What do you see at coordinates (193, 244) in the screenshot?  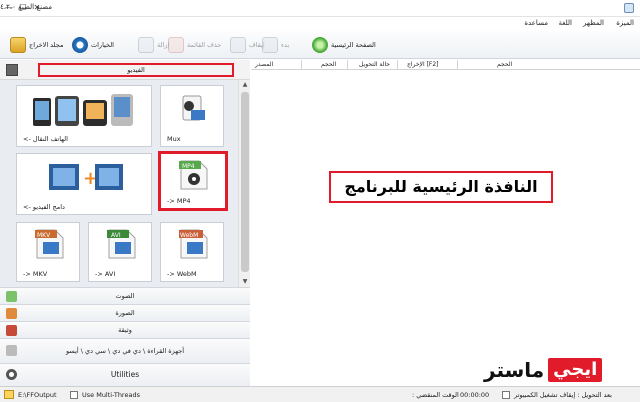 I see `webm-file-icon: WebM` at bounding box center [193, 244].